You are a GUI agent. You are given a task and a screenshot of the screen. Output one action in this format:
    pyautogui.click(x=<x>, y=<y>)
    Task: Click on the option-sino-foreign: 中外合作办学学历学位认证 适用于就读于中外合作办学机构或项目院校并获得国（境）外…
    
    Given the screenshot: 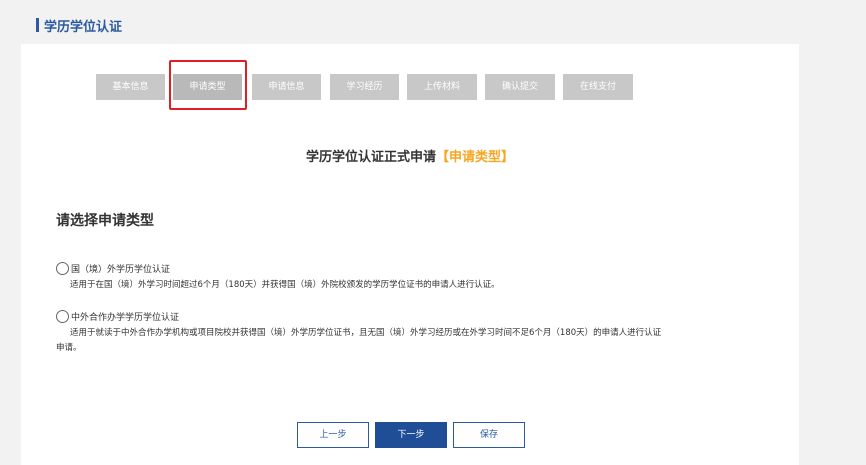 What is the action you would take?
    pyautogui.click(x=421, y=333)
    